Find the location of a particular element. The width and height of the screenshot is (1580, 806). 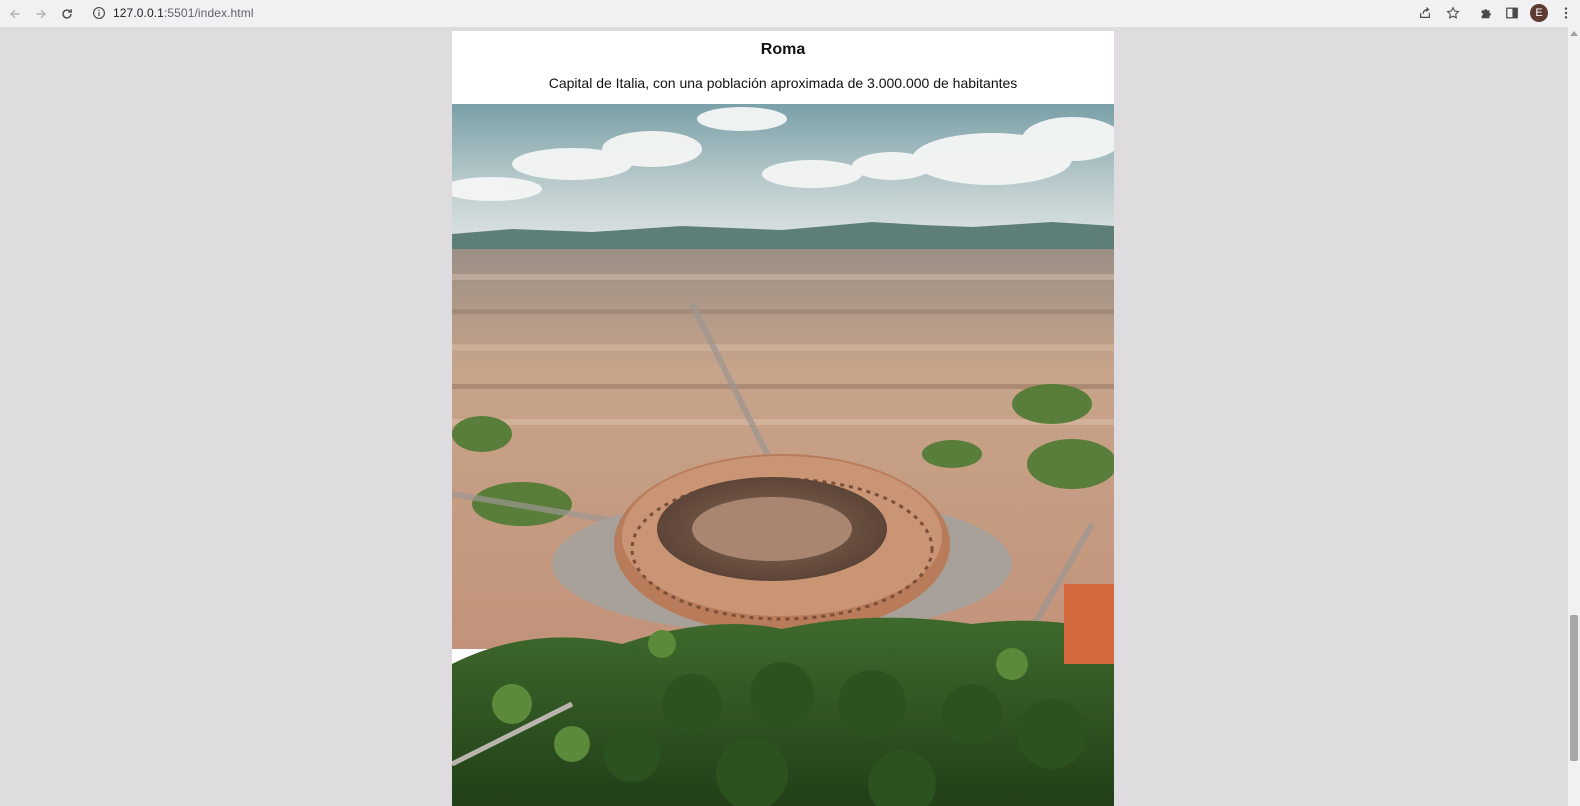

share-icon is located at coordinates (1425, 13).